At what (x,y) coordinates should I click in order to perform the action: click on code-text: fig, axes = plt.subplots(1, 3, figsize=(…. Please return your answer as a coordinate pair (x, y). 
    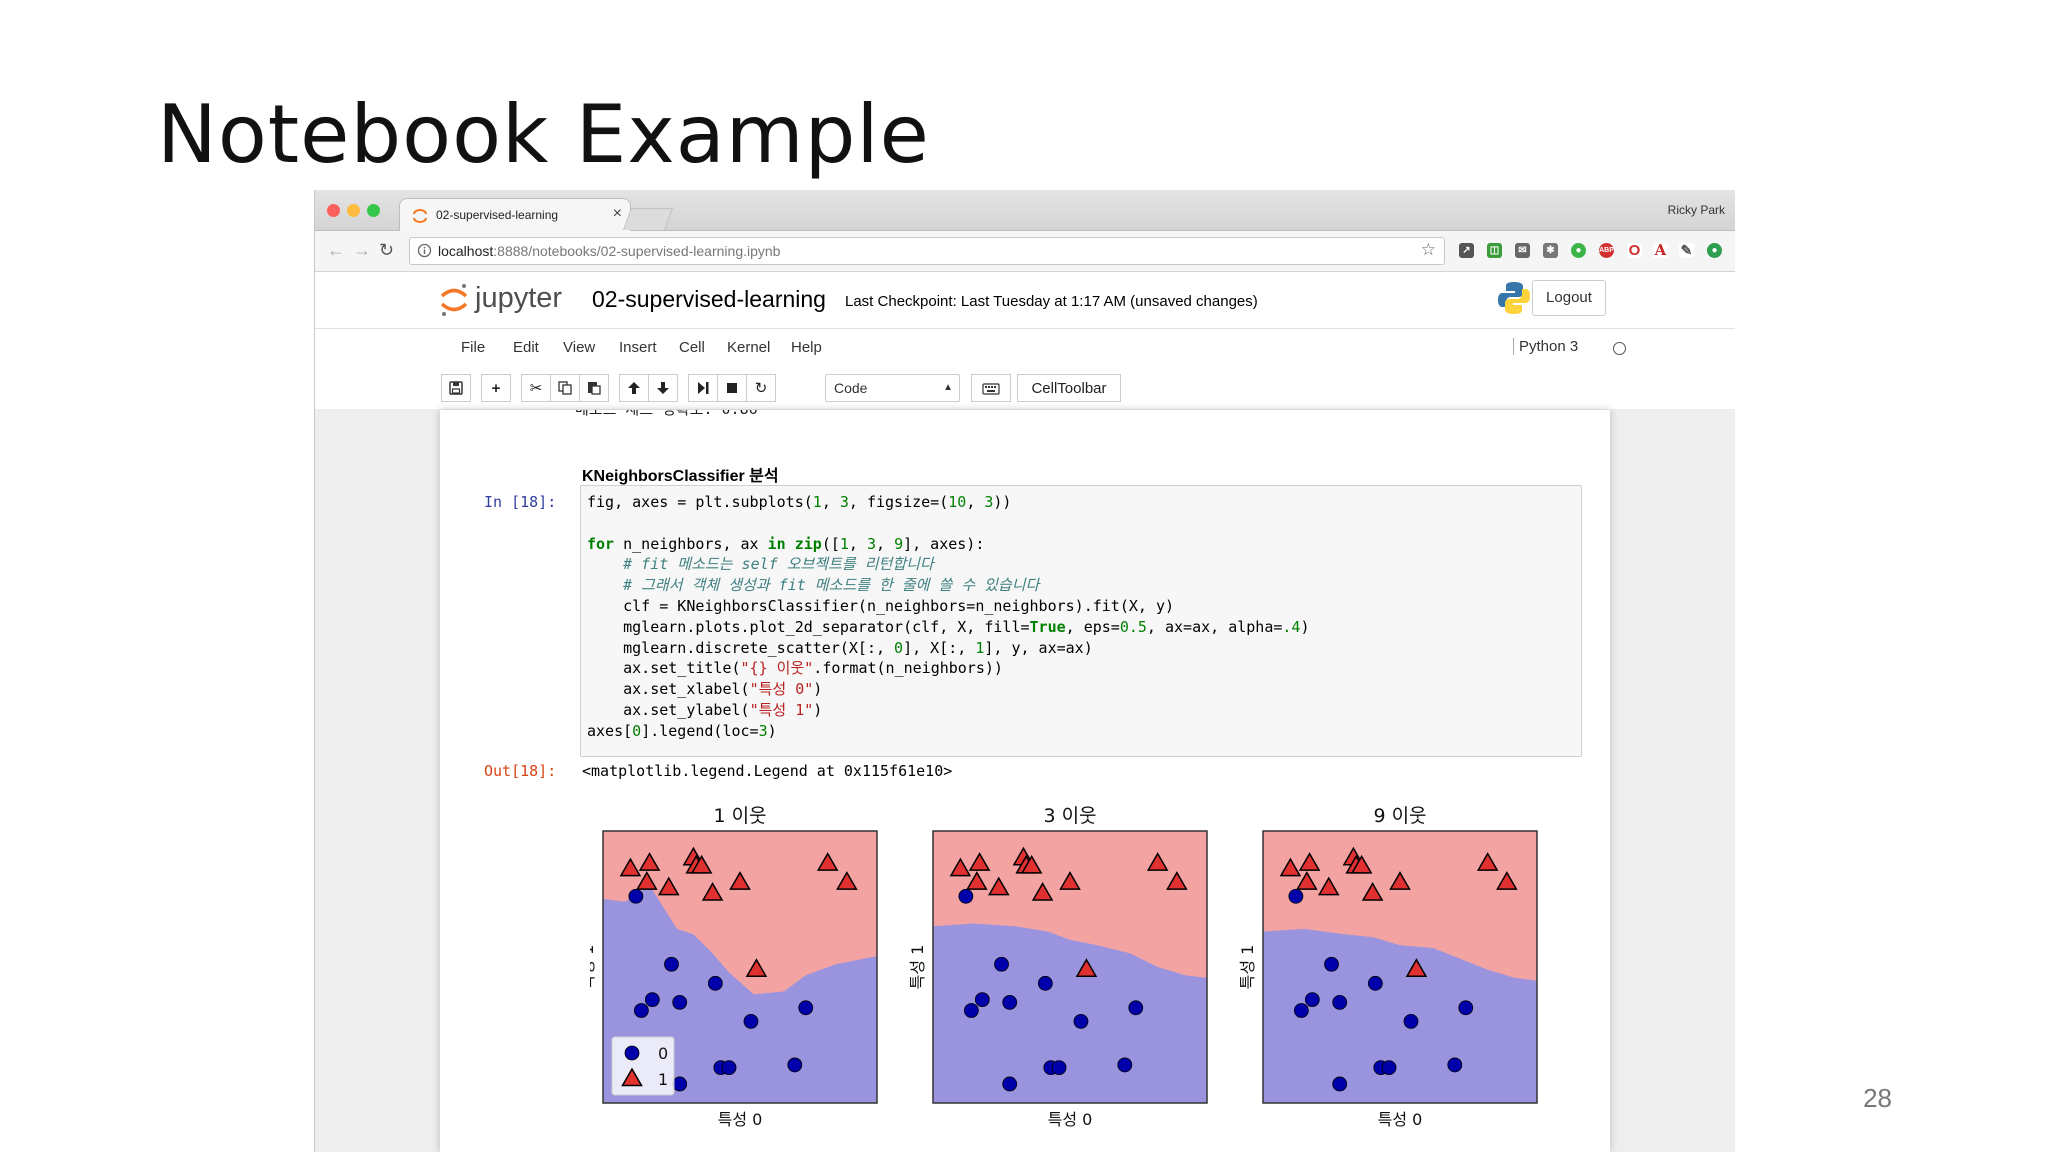
    Looking at the image, I should click on (948, 617).